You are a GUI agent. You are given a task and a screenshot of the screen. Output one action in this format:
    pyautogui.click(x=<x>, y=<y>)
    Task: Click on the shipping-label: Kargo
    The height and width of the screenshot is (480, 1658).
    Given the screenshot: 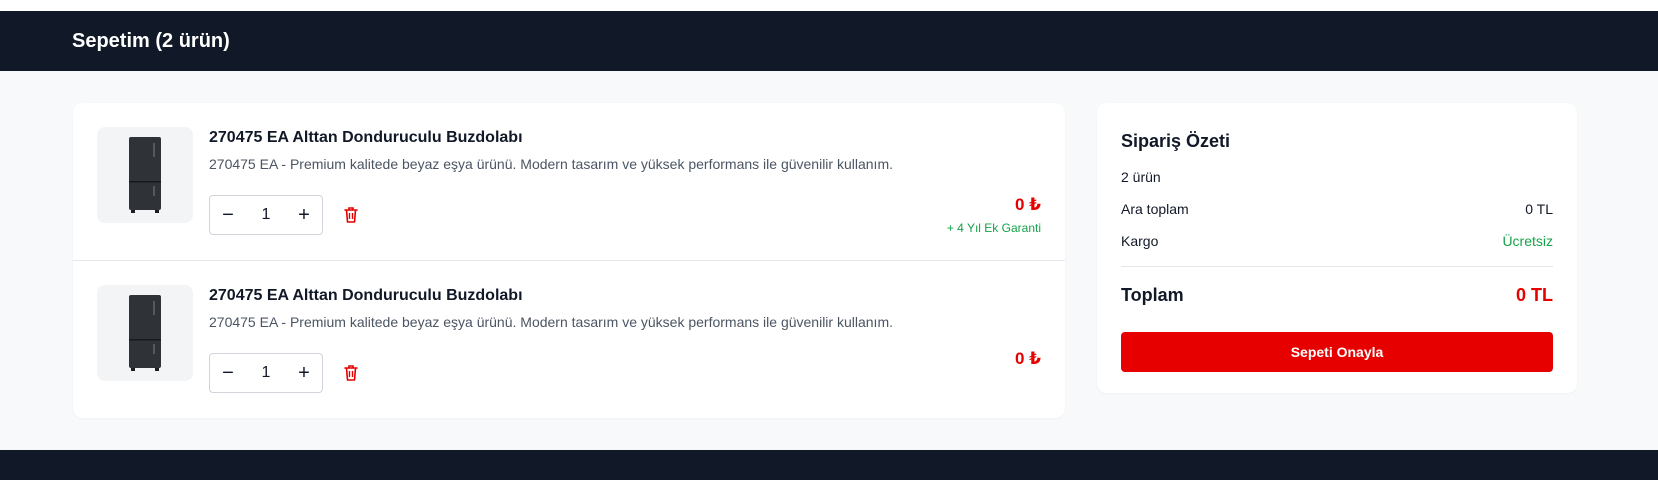 What is the action you would take?
    pyautogui.click(x=1140, y=241)
    